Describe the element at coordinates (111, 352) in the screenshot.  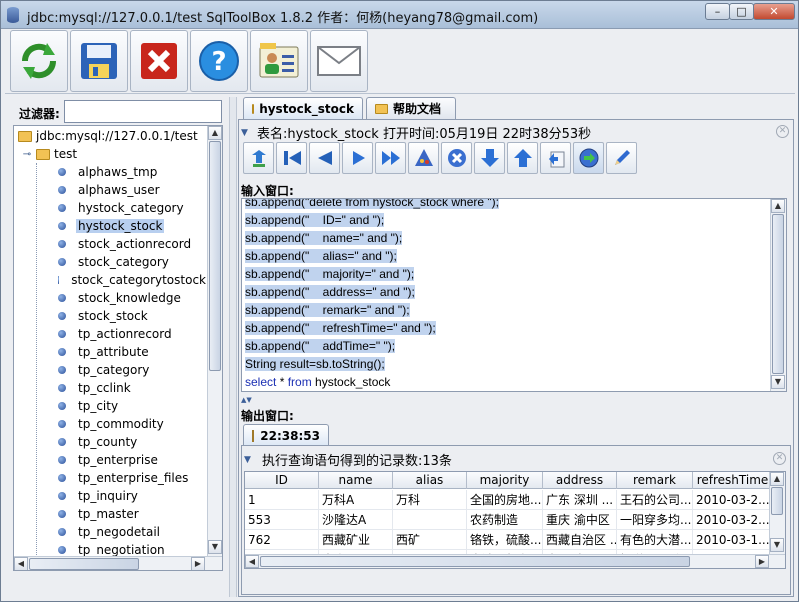
I see `tree-item-table: tp_attribute` at that location.